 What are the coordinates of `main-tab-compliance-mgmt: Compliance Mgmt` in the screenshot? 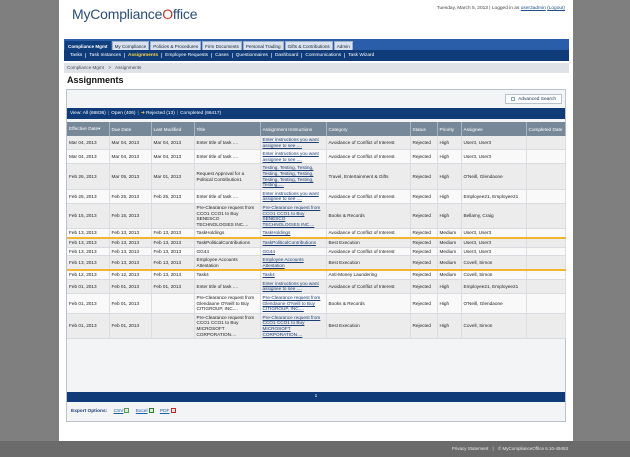 It's located at (88, 45).